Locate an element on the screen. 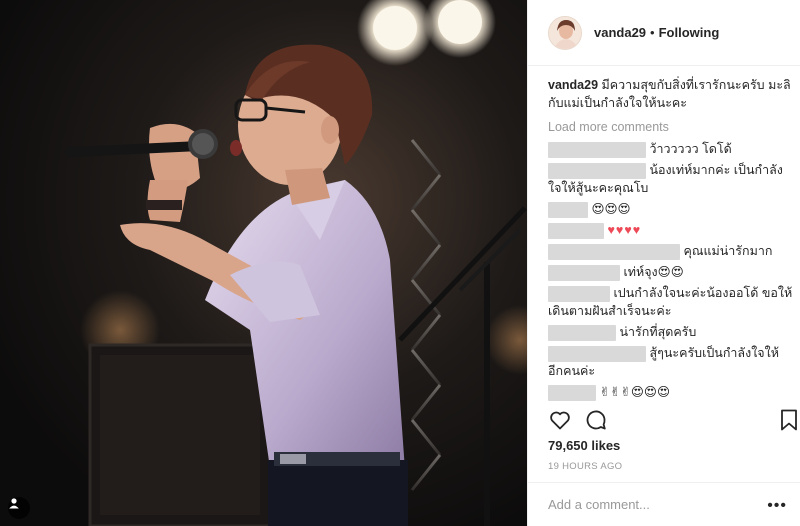 This screenshot has height=526, width=800. likes-count: 79,650 likes is located at coordinates (584, 445).